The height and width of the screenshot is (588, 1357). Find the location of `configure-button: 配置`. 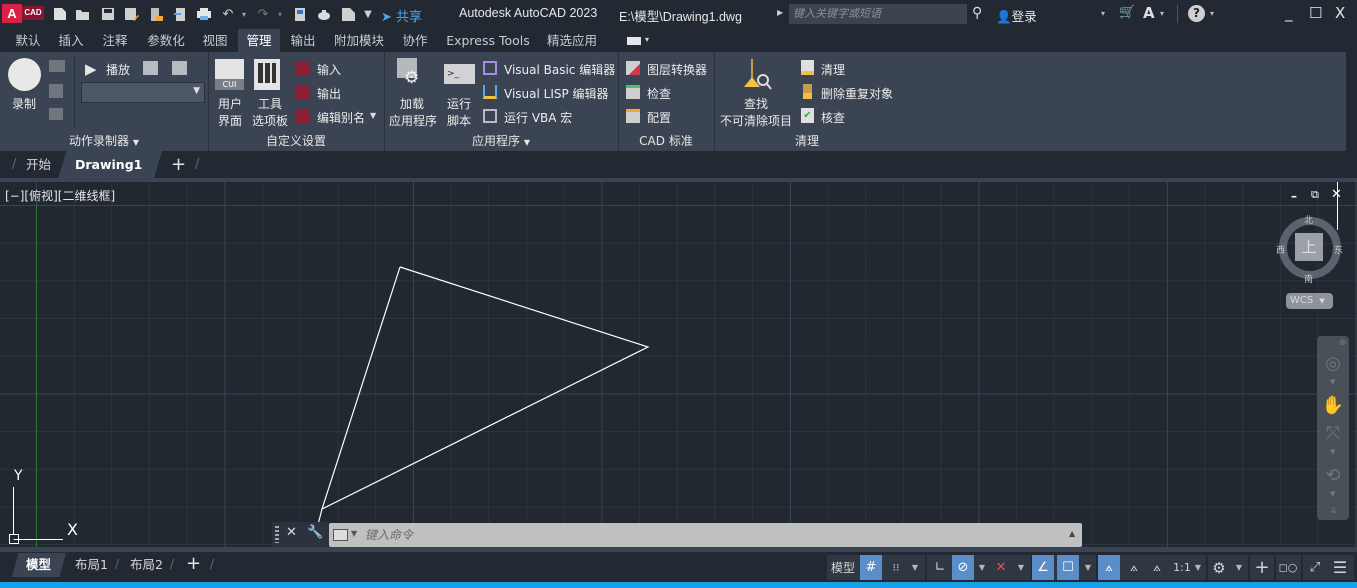

configure-button: 配置 is located at coordinates (659, 117).